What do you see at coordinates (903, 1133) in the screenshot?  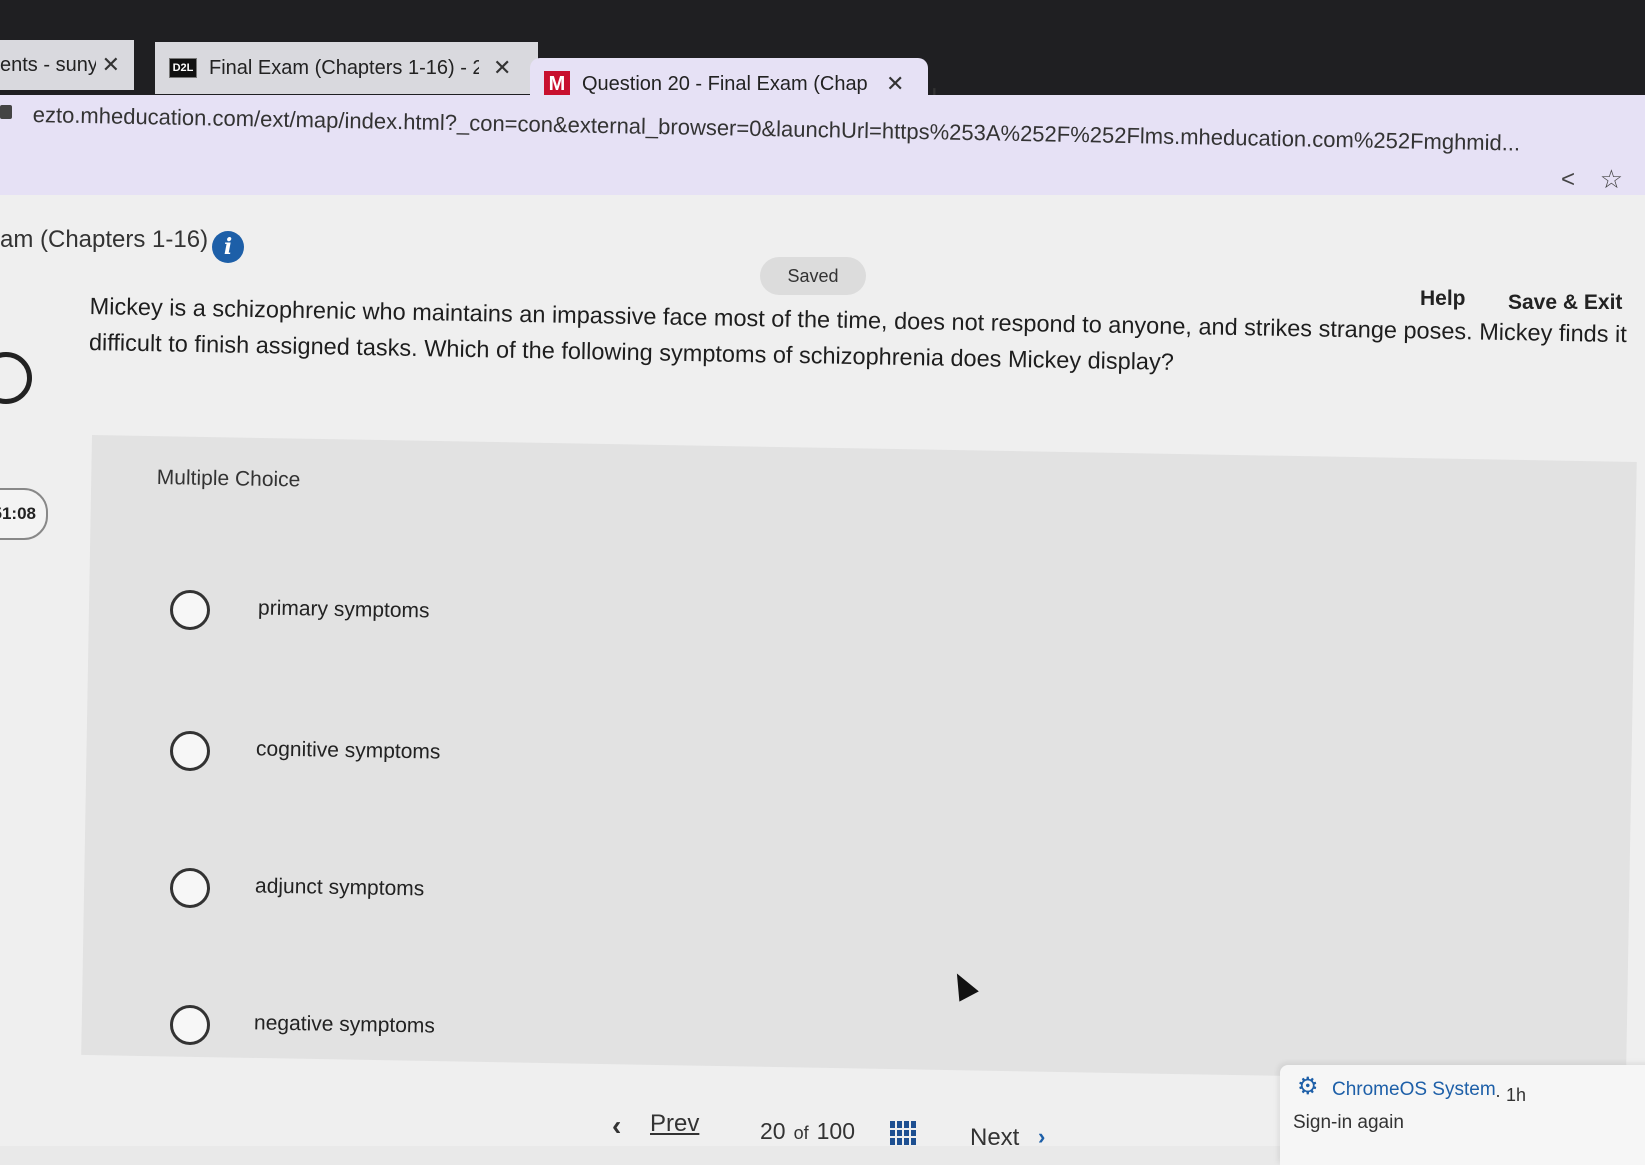 I see `question-grid-icon` at bounding box center [903, 1133].